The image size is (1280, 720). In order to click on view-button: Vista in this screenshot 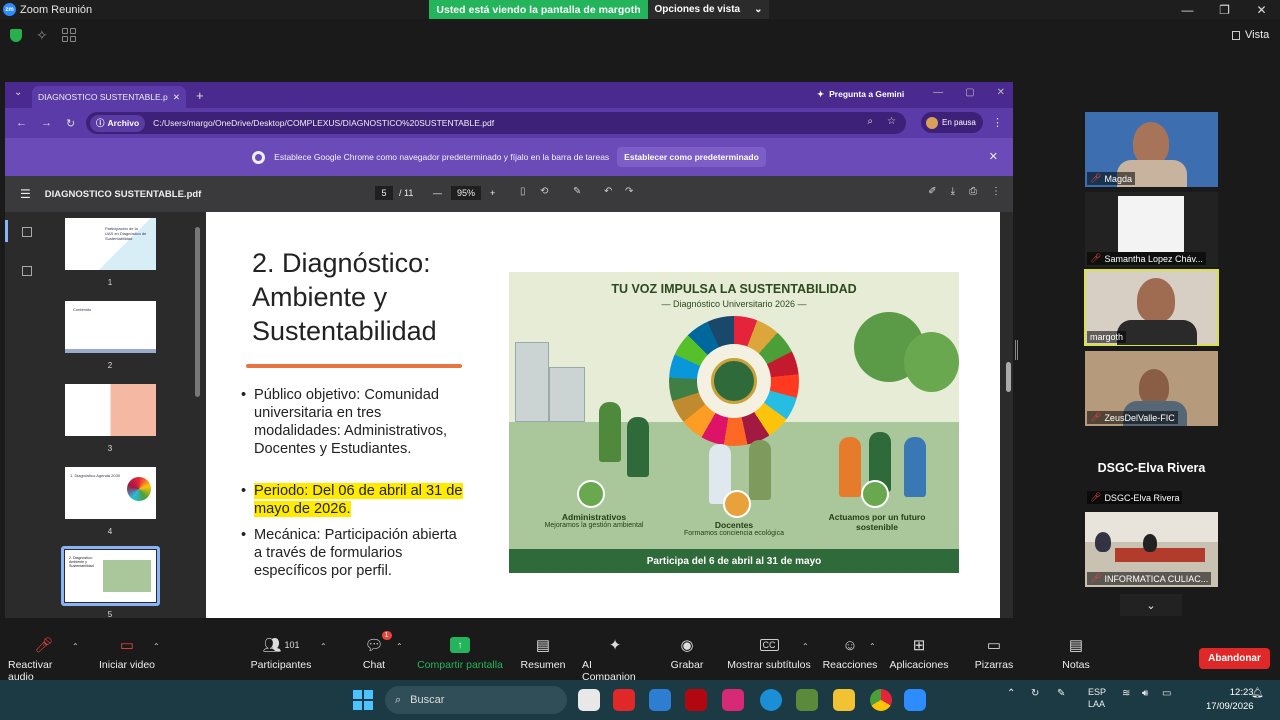, I will do `click(1250, 35)`.